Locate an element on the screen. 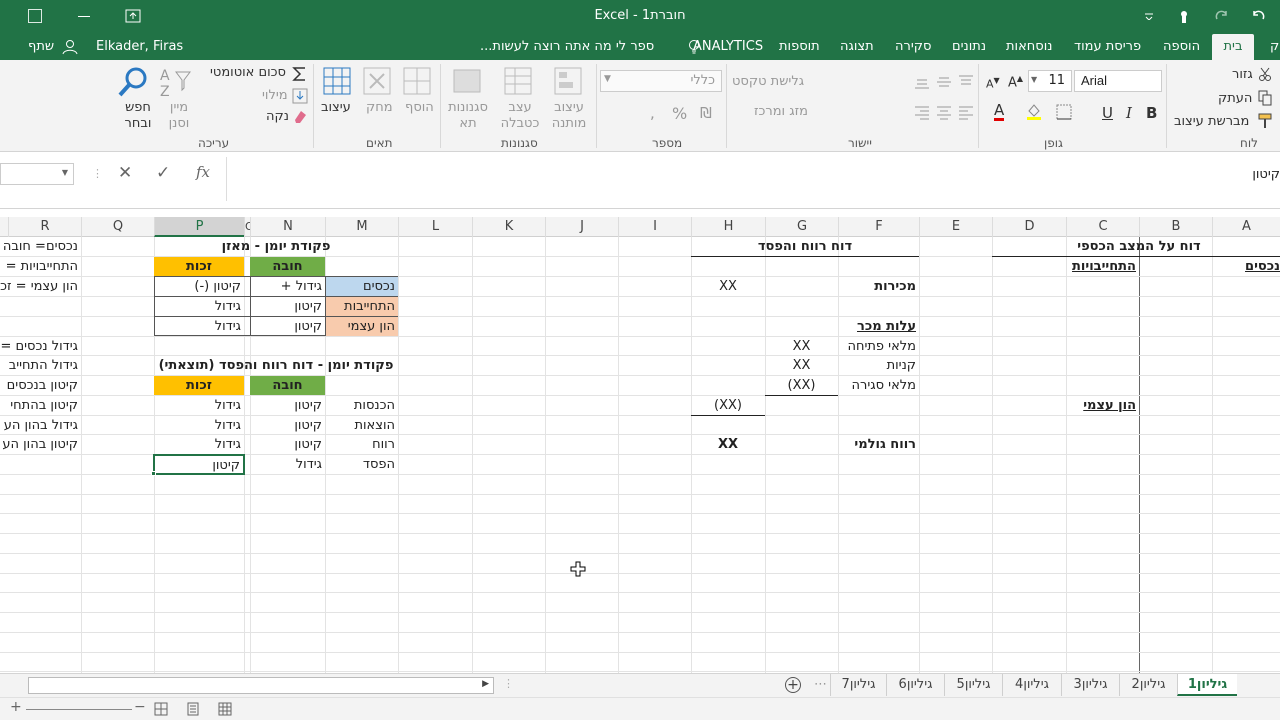 The height and width of the screenshot is (720, 1280). share-button: שתף is located at coordinates (56, 47).